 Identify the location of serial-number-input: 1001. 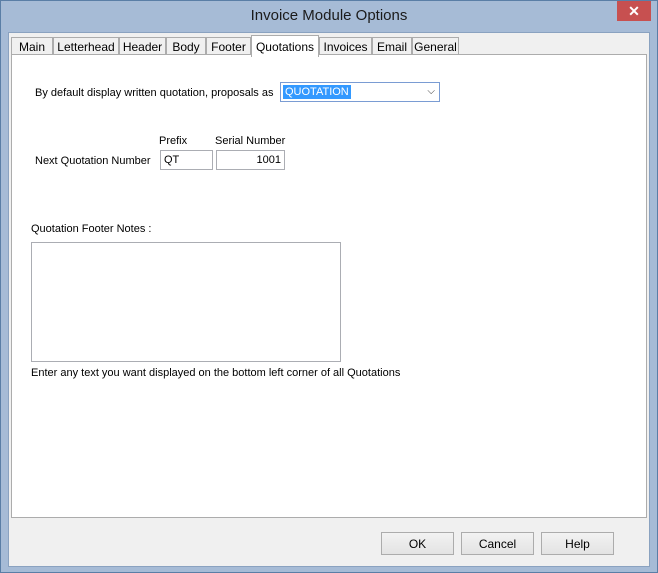
(250, 160).